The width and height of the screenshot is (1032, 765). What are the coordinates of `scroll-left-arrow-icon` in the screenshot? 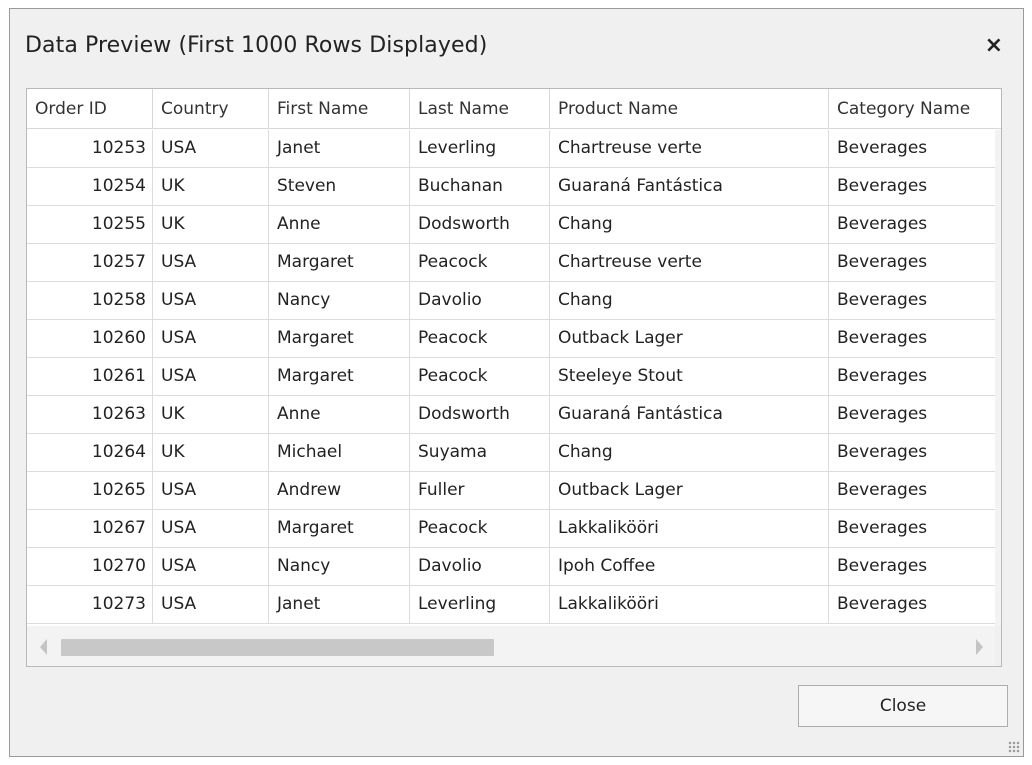 It's located at (43, 647).